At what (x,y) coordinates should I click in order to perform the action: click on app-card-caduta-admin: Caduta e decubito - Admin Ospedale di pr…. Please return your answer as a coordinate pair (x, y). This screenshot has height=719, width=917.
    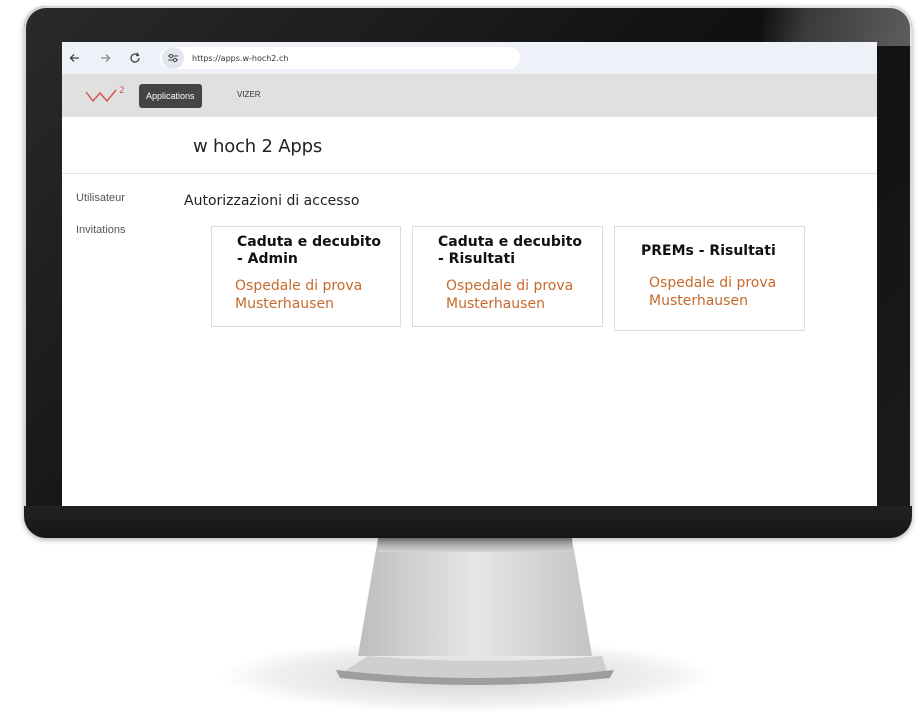
    Looking at the image, I should click on (306, 276).